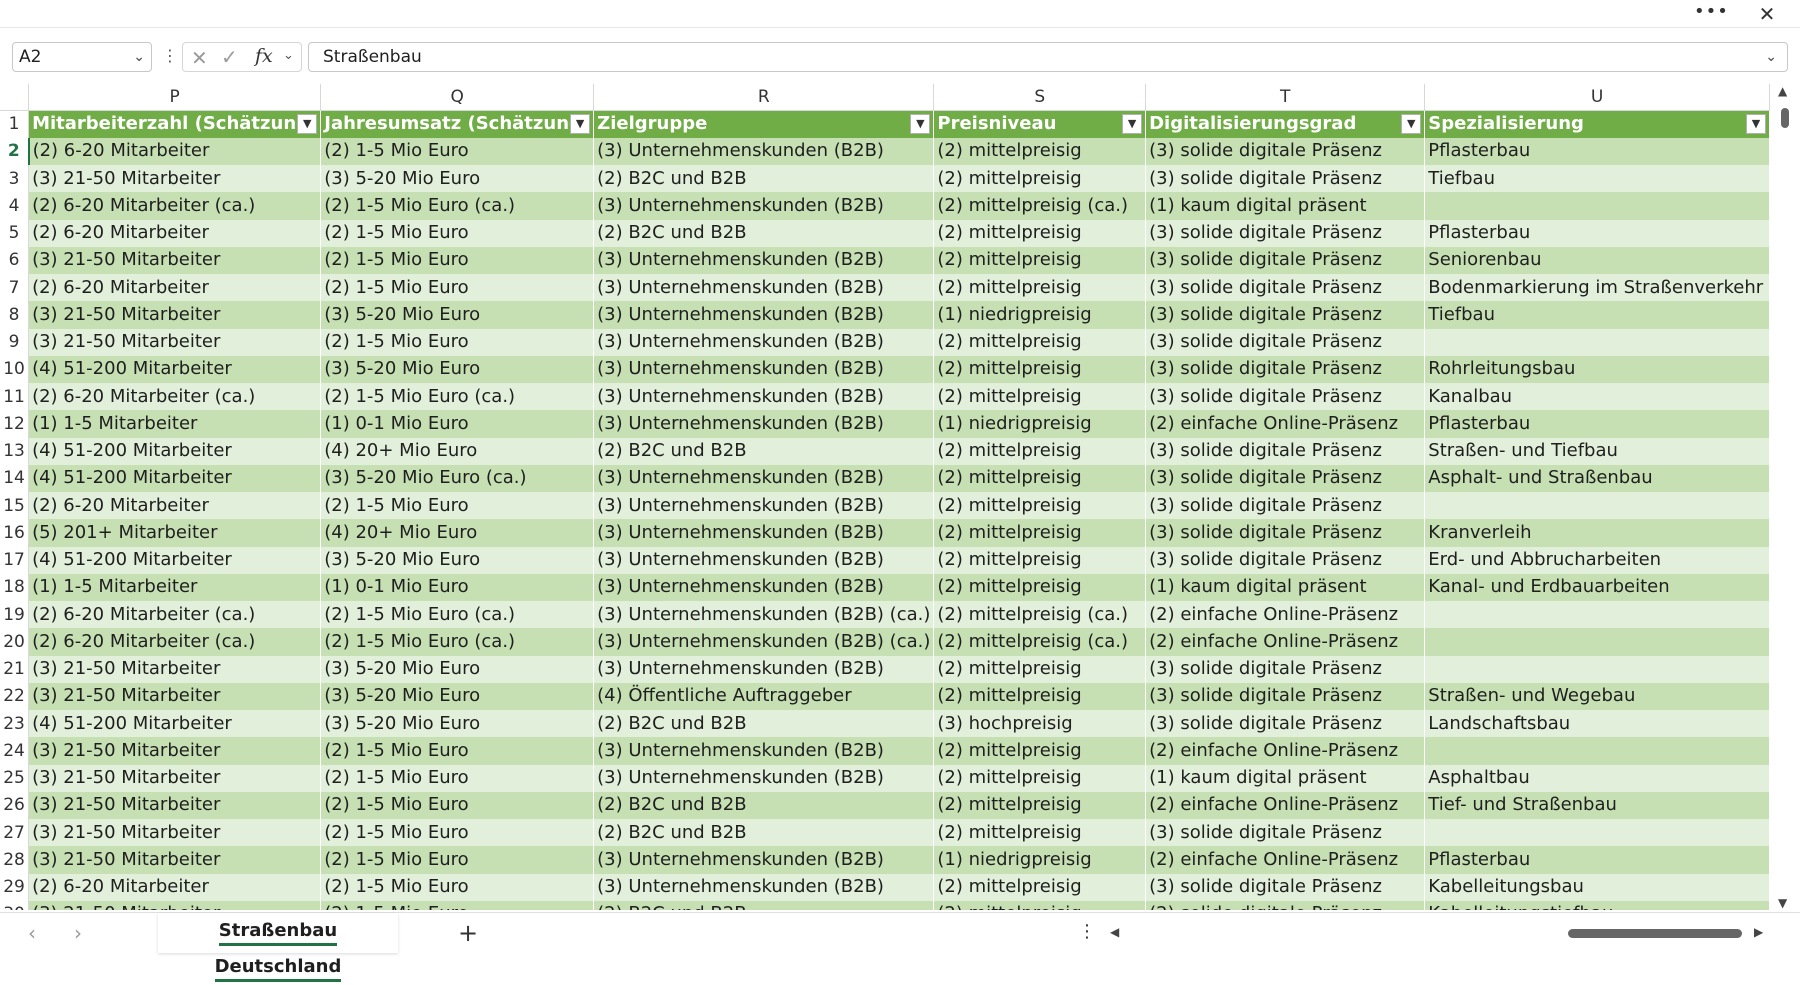 The image size is (1800, 985). Describe the element at coordinates (1040, 315) in the screenshot. I see `table-cell: (1) niedrigpreisig` at that location.